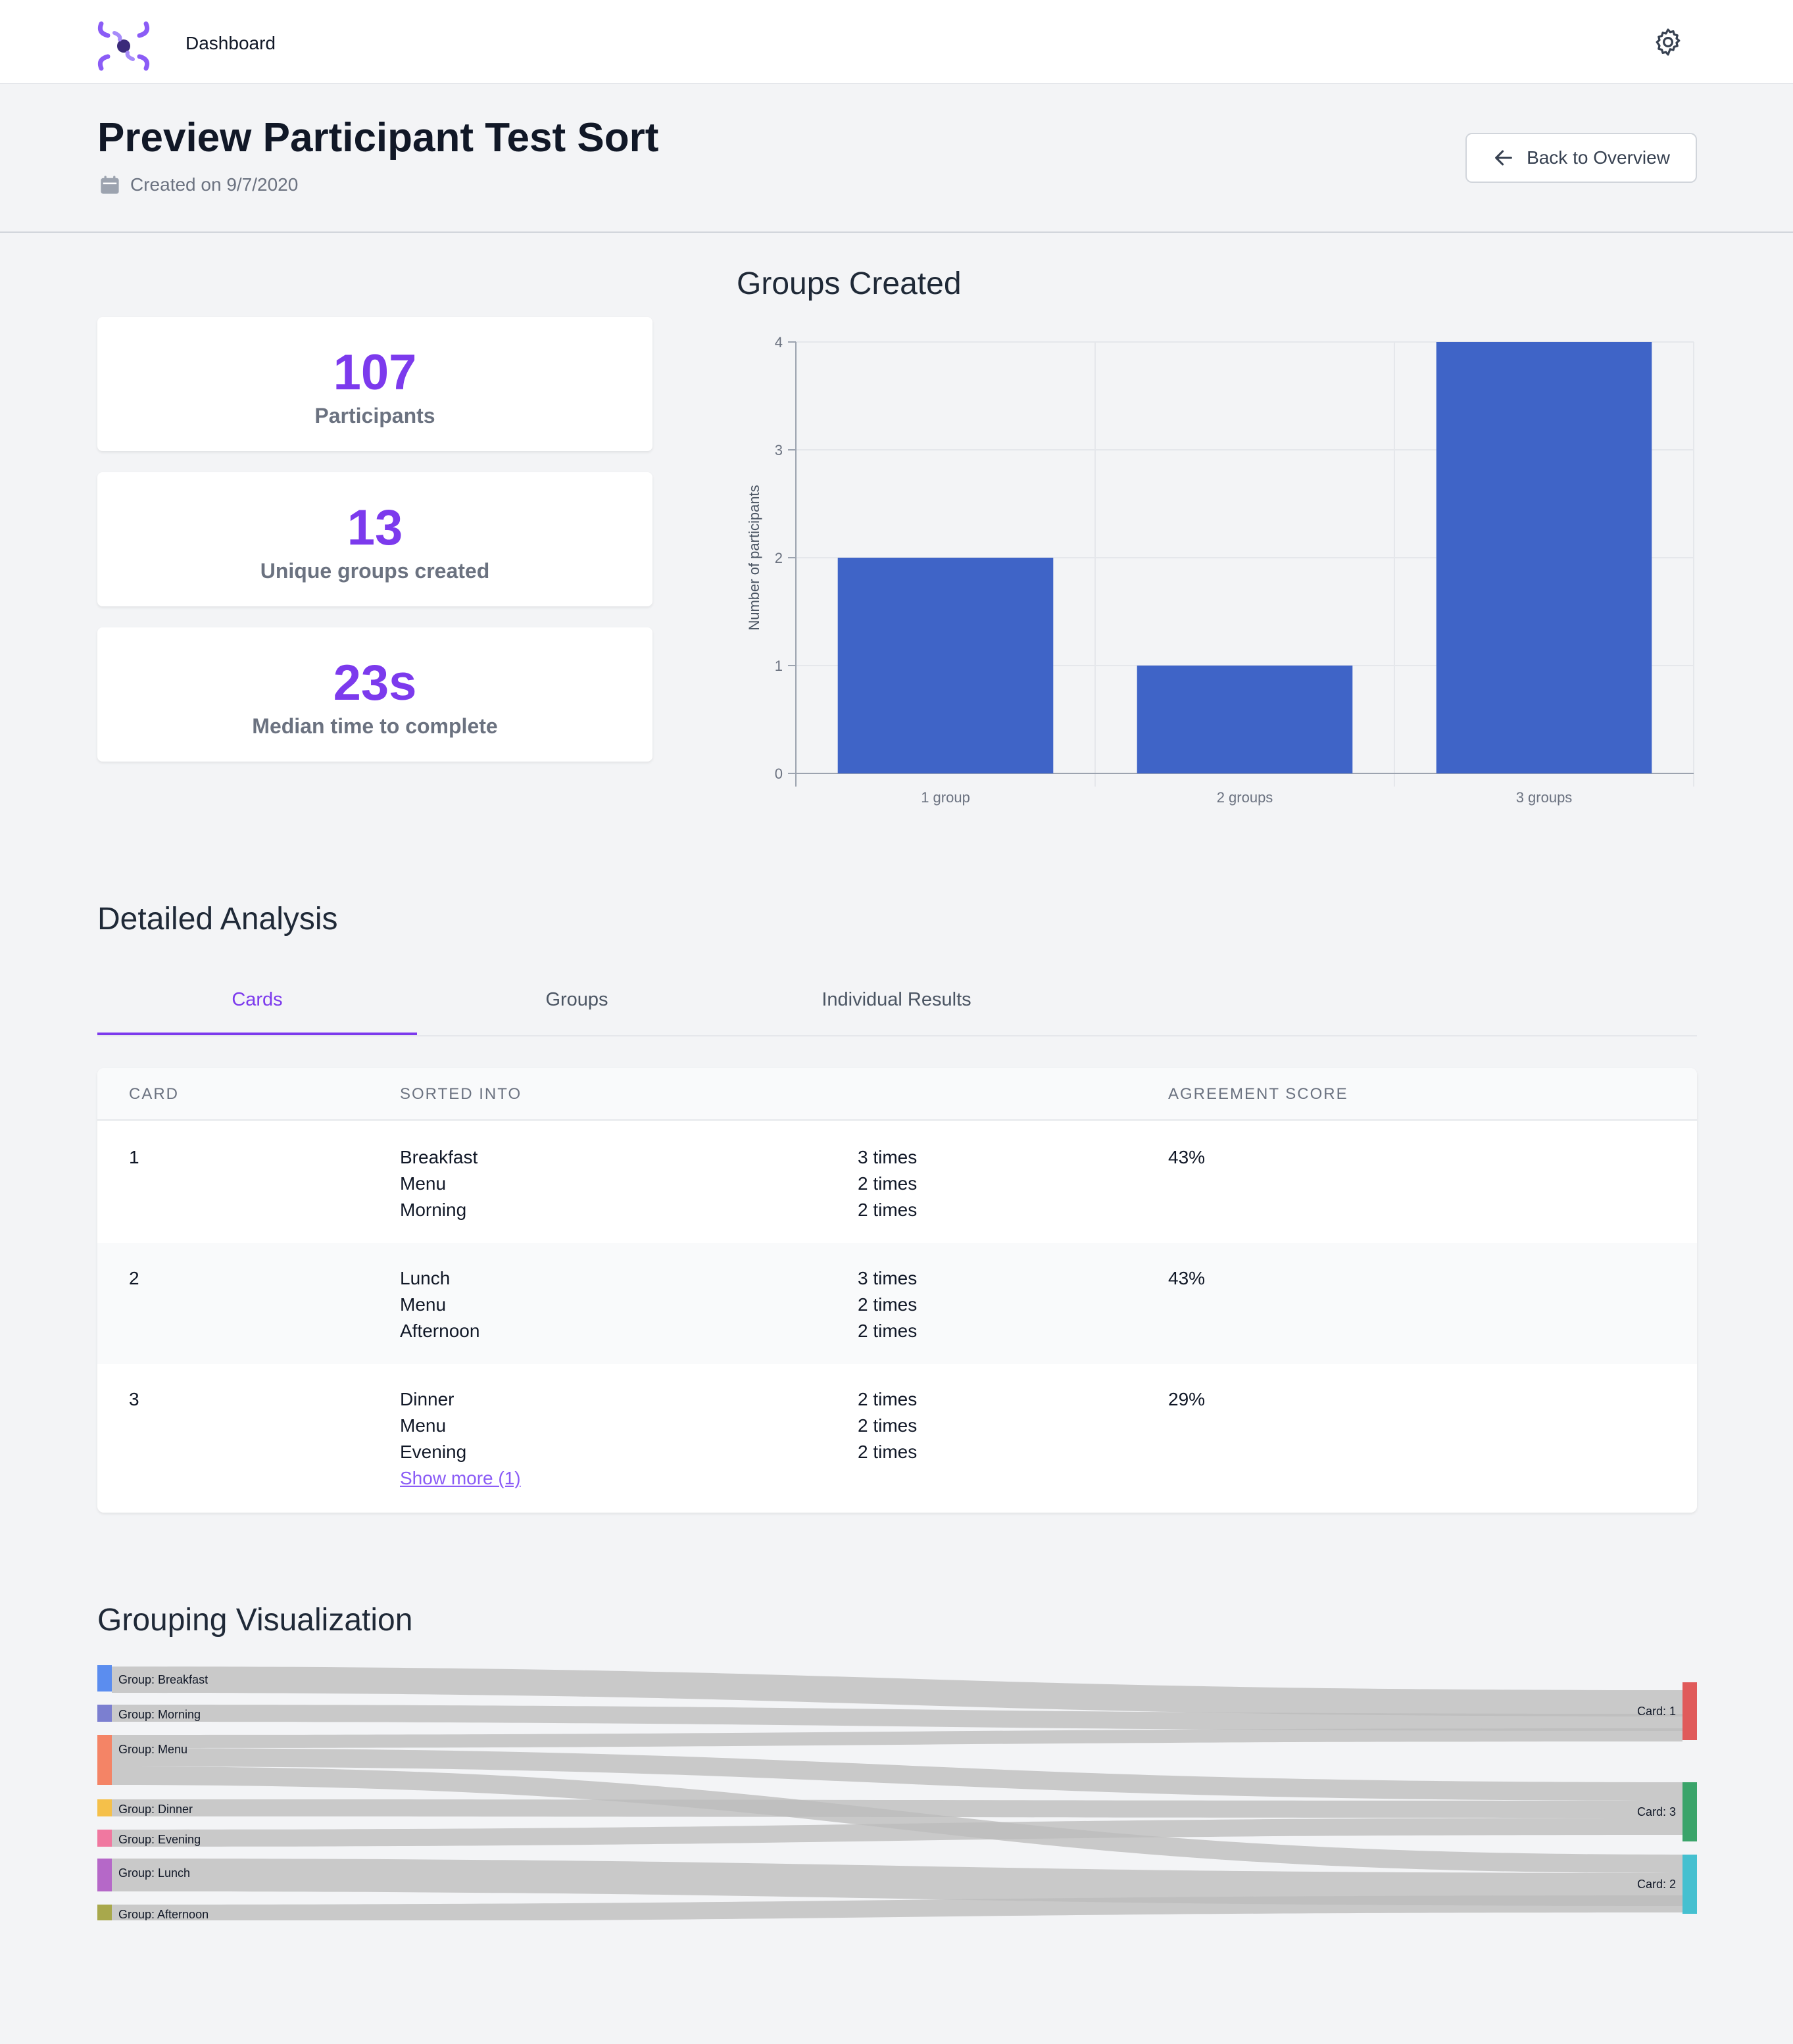 The width and height of the screenshot is (1793, 2044). Describe the element at coordinates (215, 185) in the screenshot. I see `created-date-text: Created on 9/7/2020` at that location.